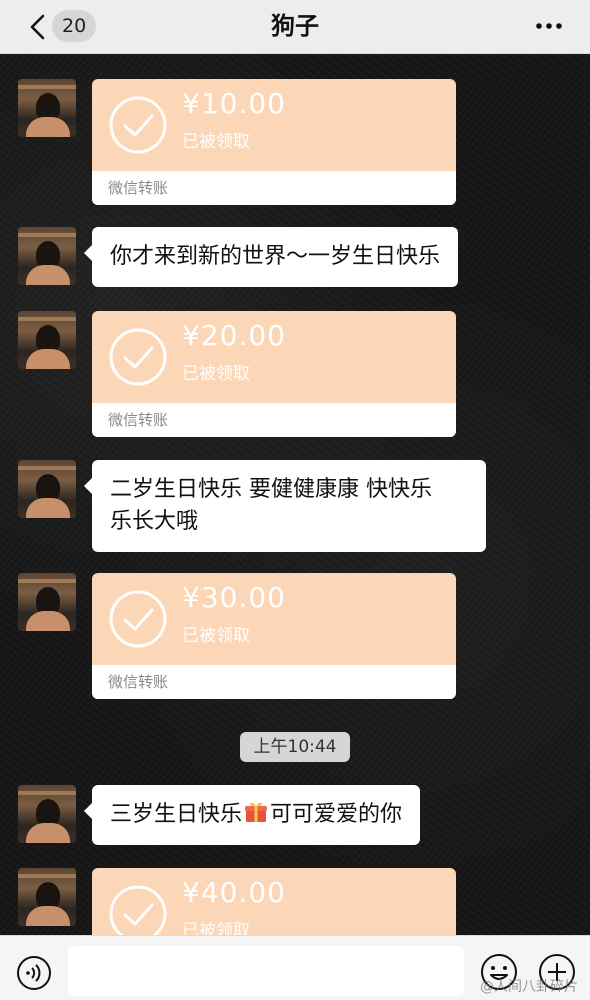  What do you see at coordinates (529, 987) in the screenshot?
I see `watermark: @人间八卦碎片` at bounding box center [529, 987].